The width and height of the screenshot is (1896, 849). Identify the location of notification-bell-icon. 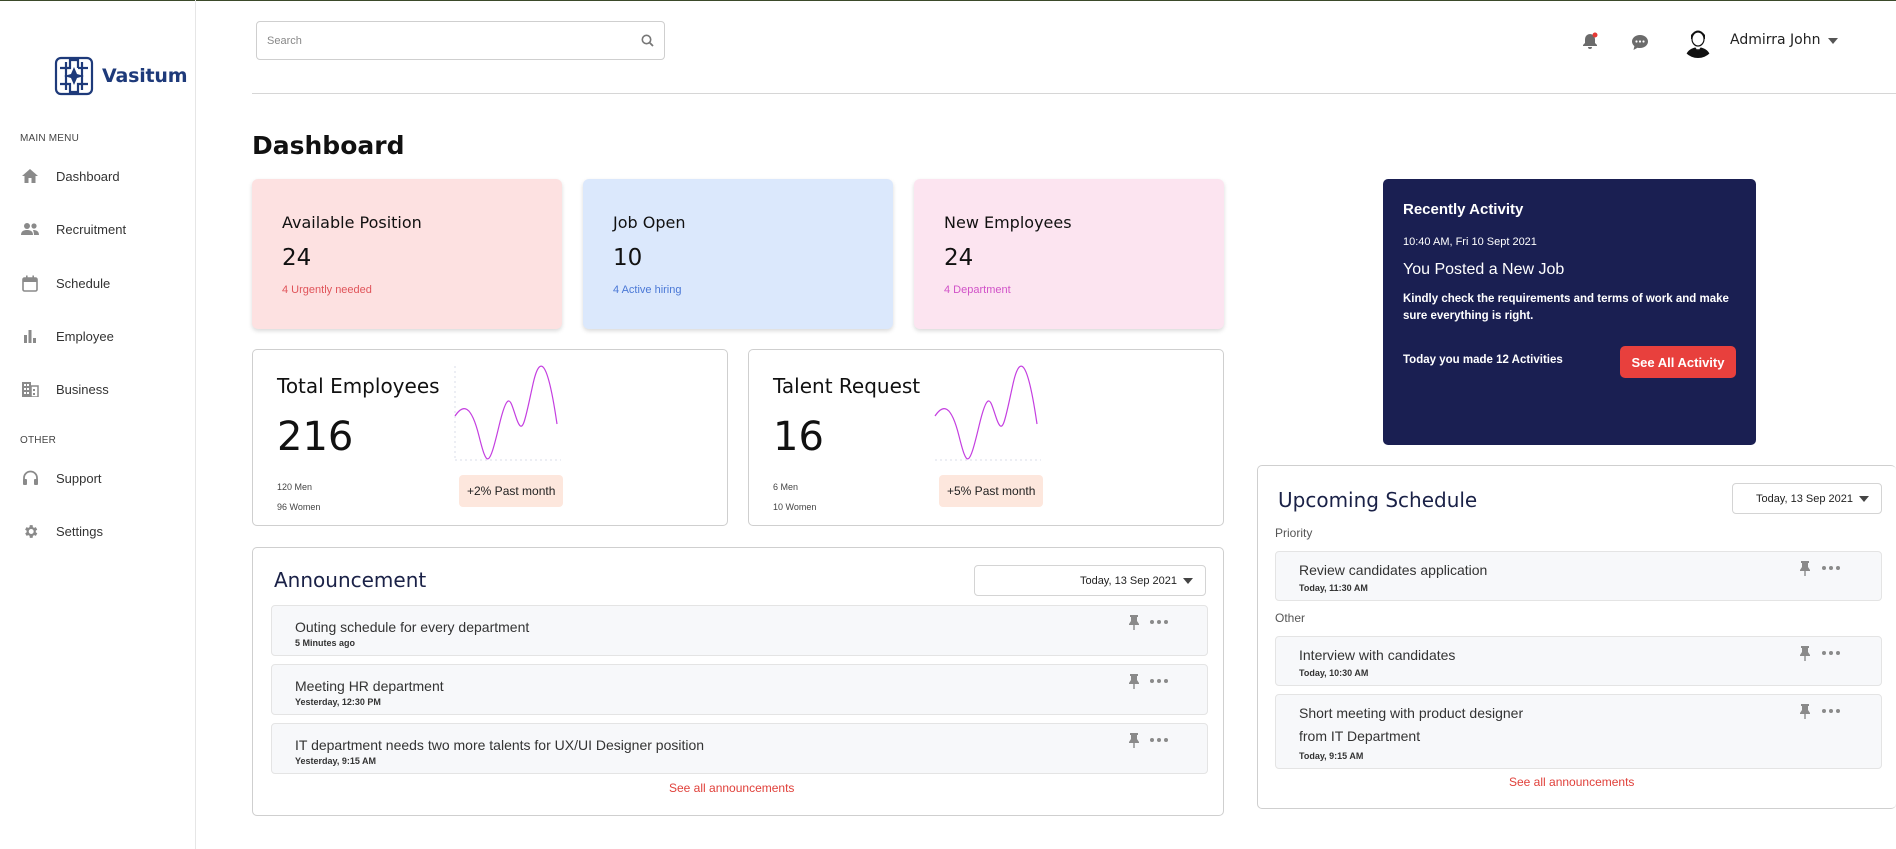
(1590, 41).